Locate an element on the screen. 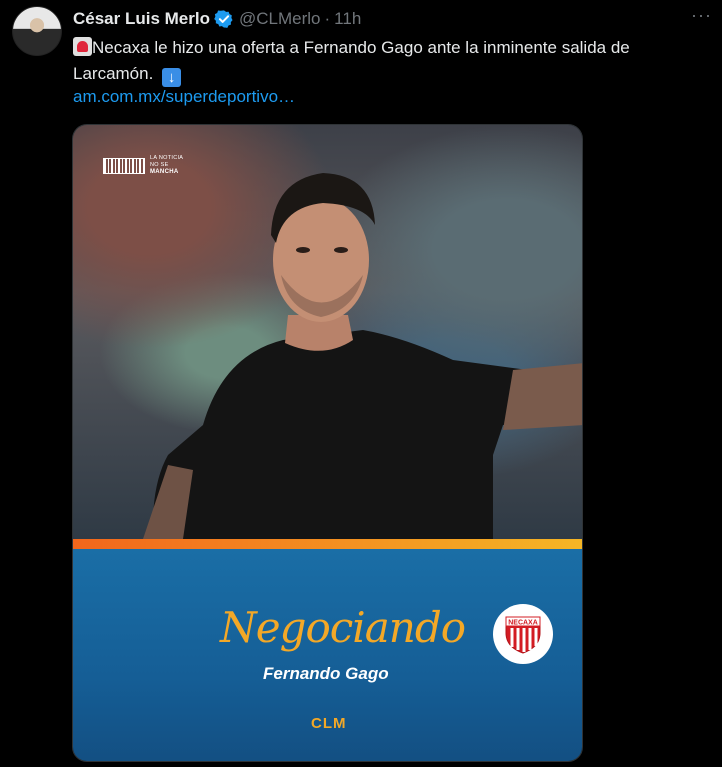  author-handle: @CLMerlo is located at coordinates (280, 19).